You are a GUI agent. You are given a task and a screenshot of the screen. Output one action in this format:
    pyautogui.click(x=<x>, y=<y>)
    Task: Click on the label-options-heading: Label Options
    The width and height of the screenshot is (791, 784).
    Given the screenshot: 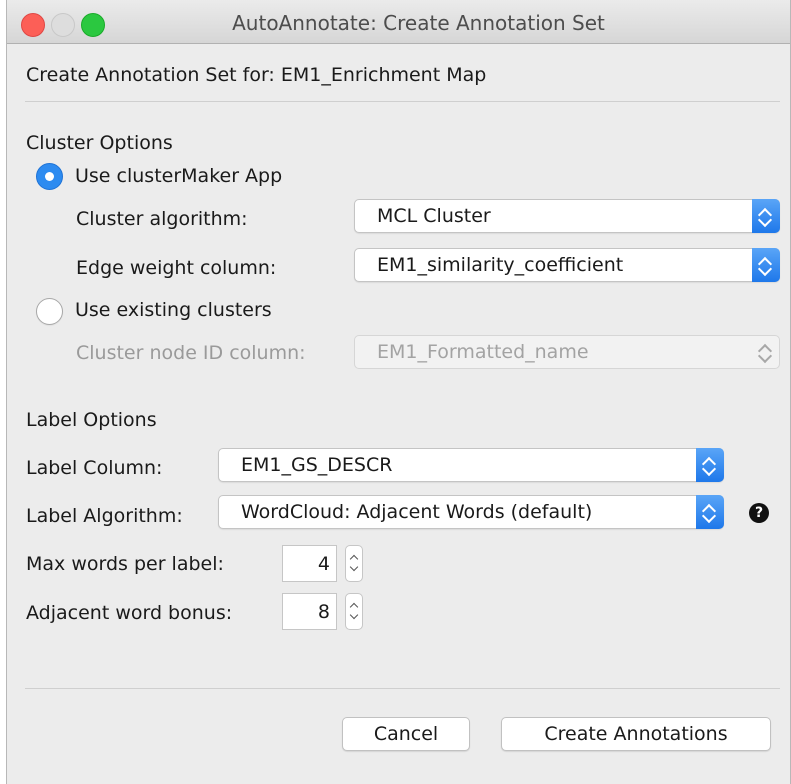 What is the action you would take?
    pyautogui.click(x=91, y=420)
    